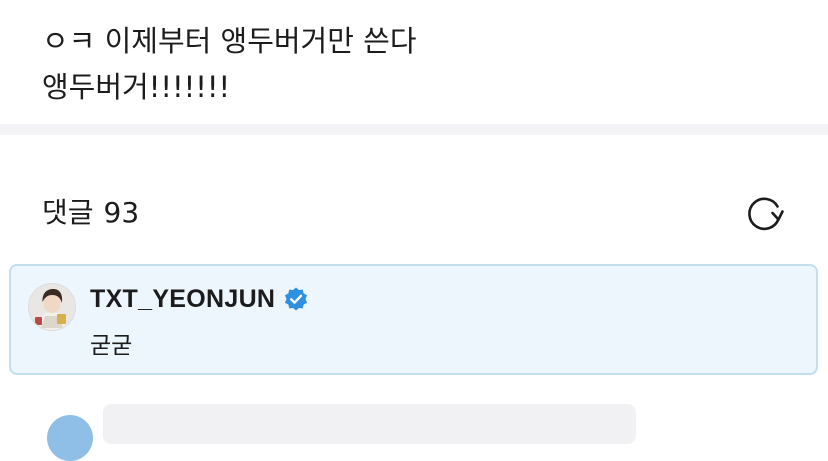 The height and width of the screenshot is (461, 828). I want to click on refresh-button, so click(765, 213).